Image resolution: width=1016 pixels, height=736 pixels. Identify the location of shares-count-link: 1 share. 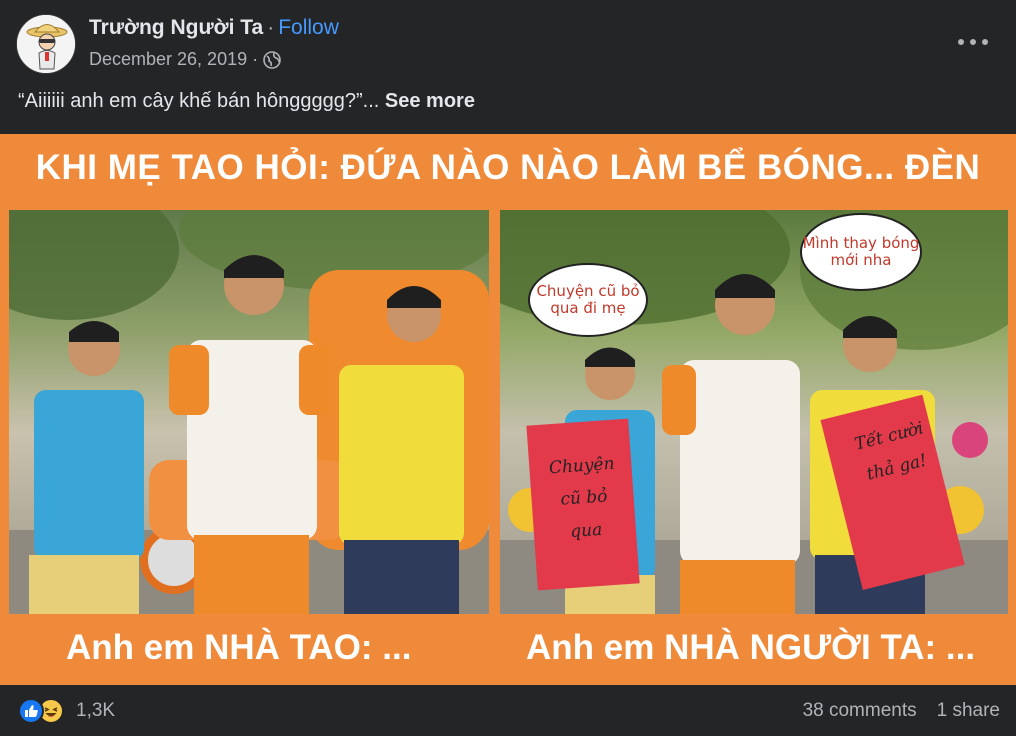
(968, 711).